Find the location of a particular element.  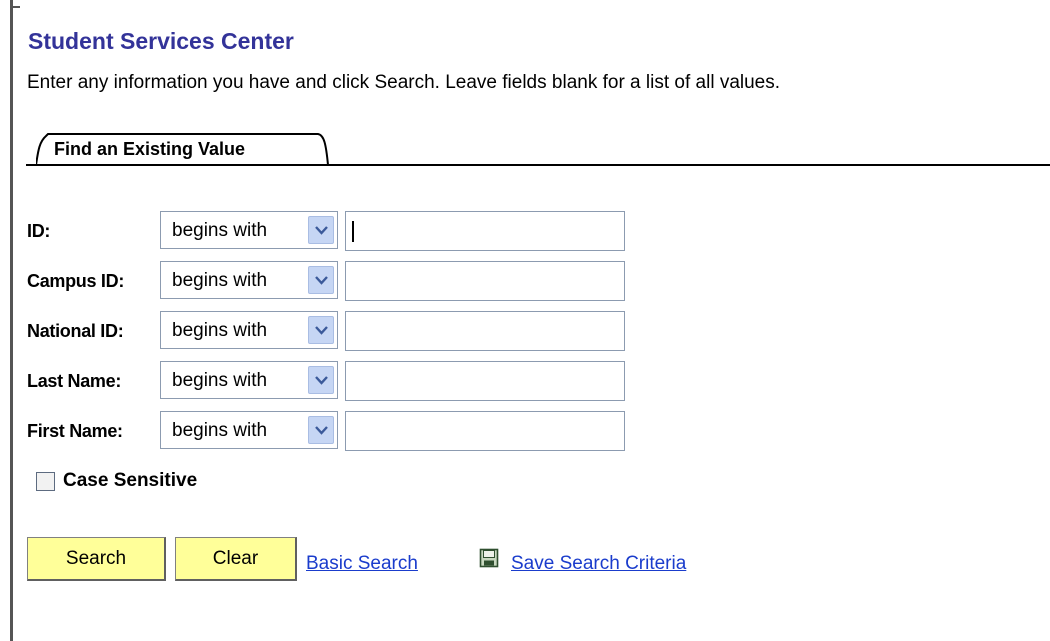

case-sensitive-label: Case Sensitive is located at coordinates (130, 481).